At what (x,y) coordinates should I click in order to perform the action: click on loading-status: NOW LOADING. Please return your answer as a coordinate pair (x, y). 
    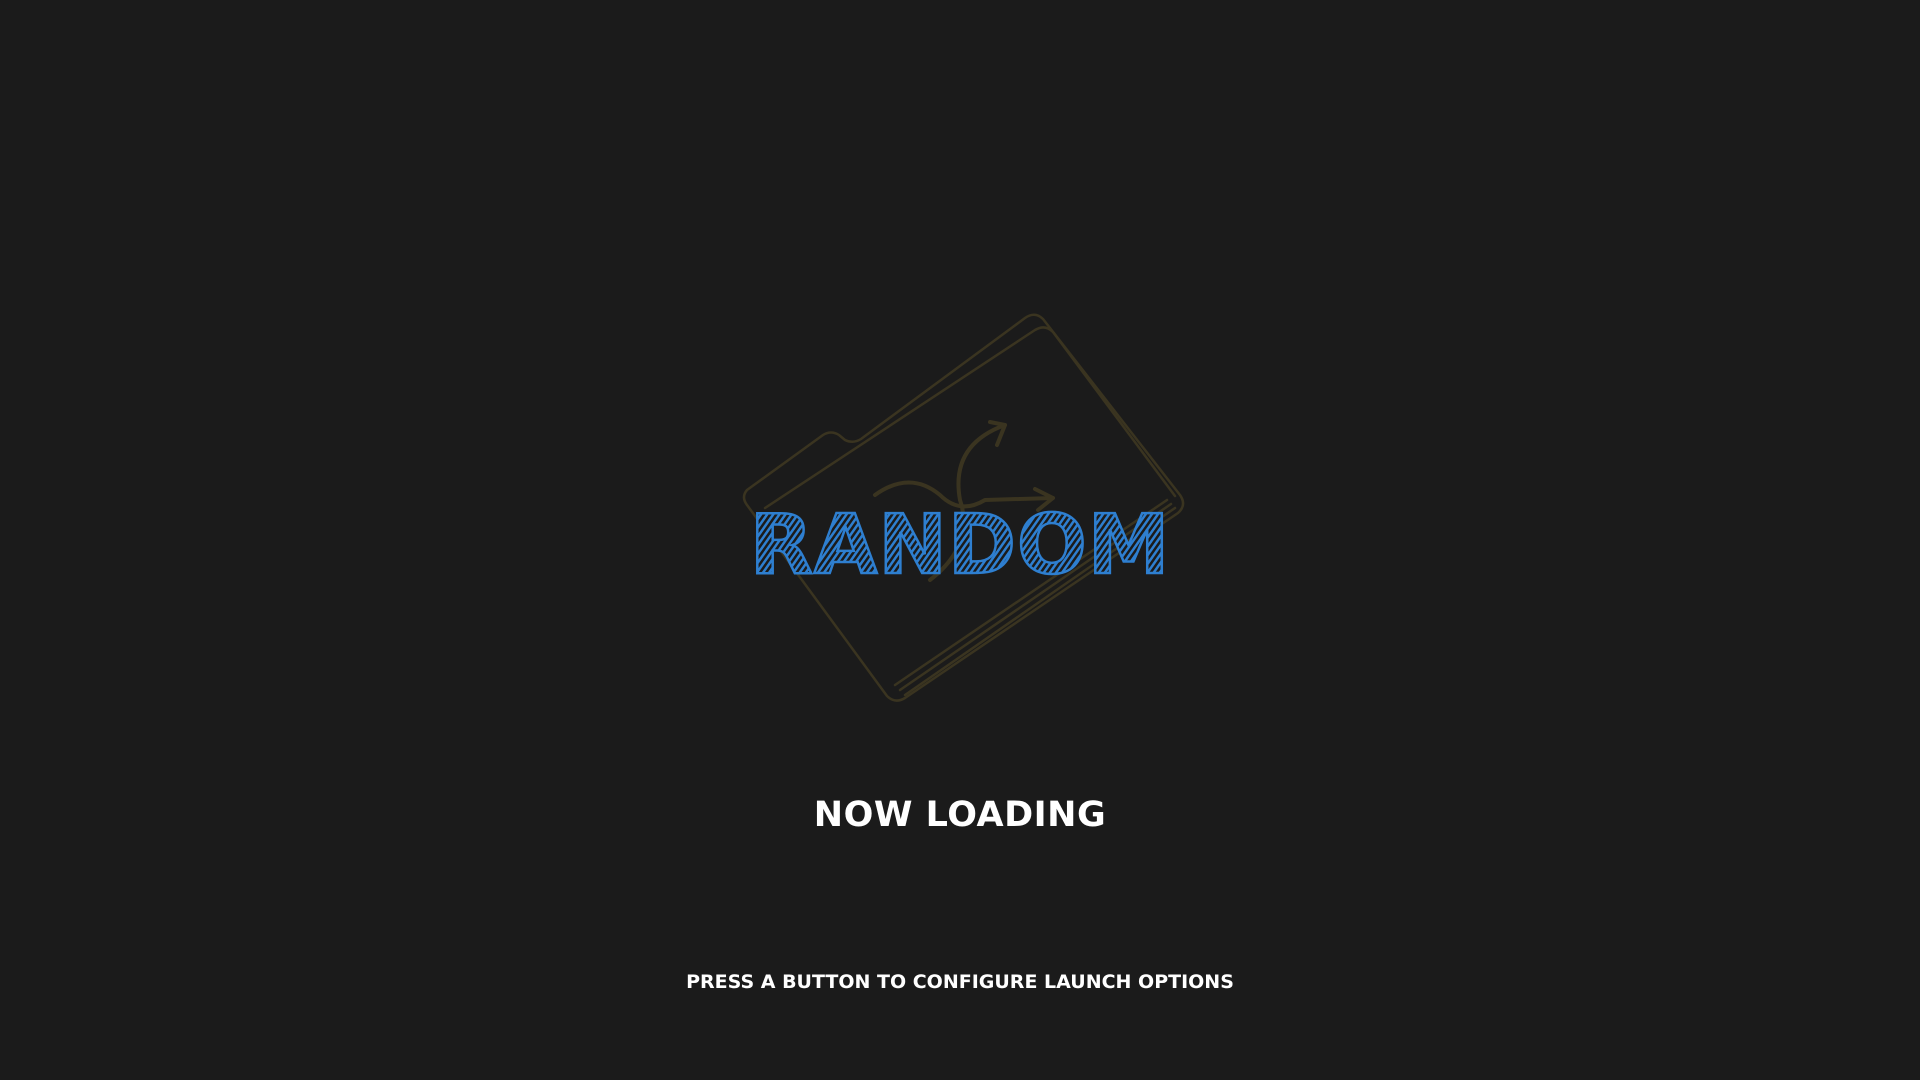
    Looking at the image, I should click on (960, 815).